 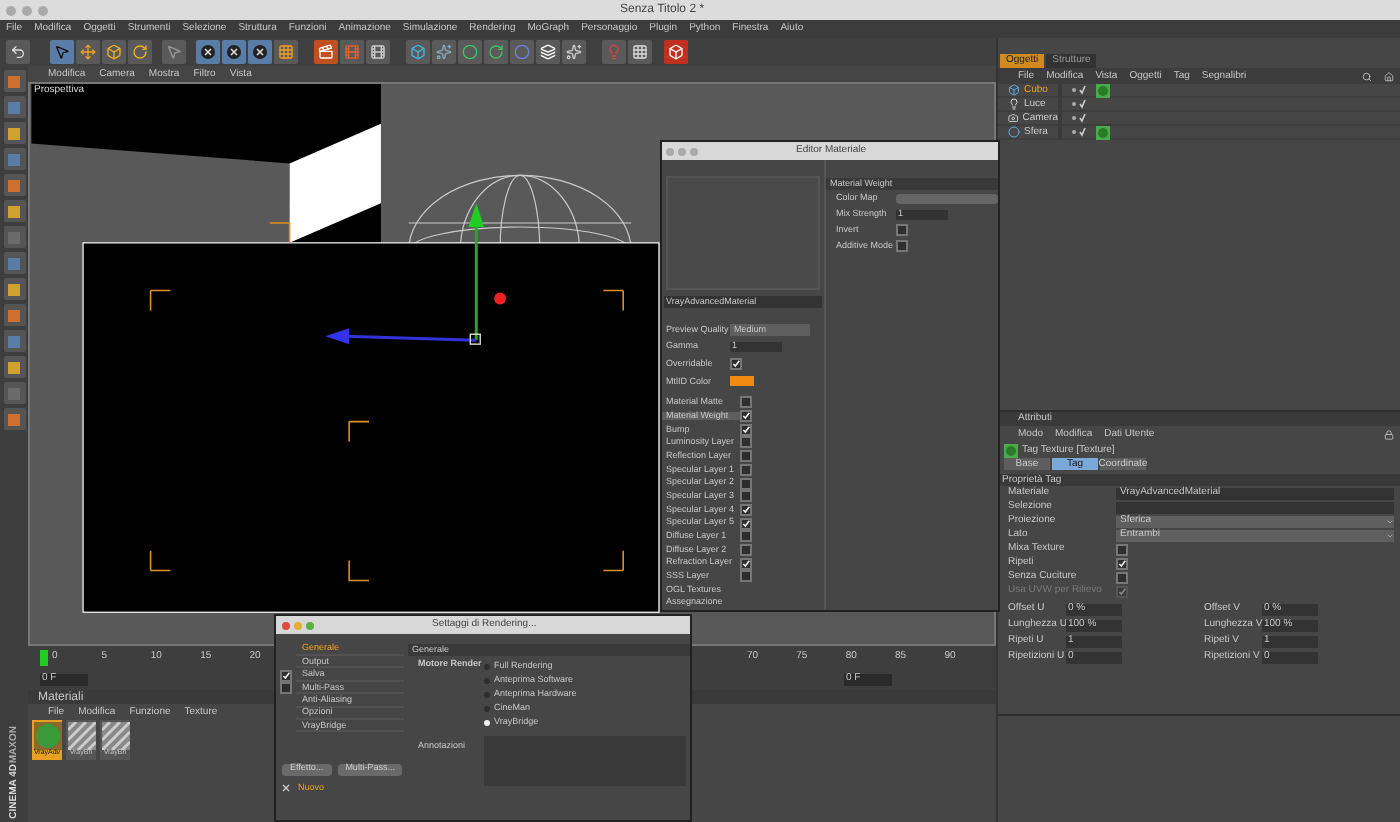 I want to click on color-swatch, so click(x=742, y=381).